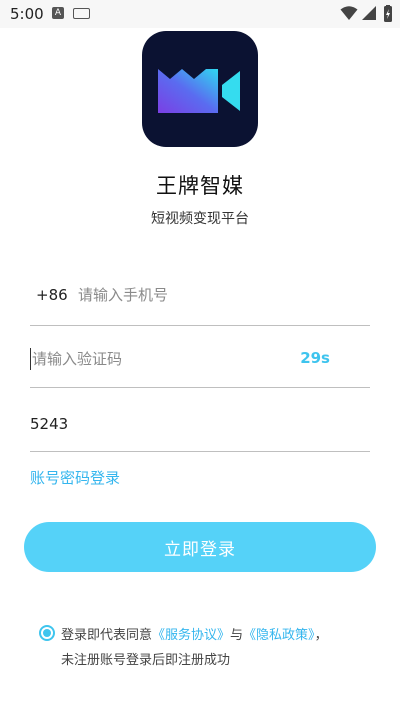 The height and width of the screenshot is (711, 400). Describe the element at coordinates (52, 295) in the screenshot. I see `country-code: +86` at that location.